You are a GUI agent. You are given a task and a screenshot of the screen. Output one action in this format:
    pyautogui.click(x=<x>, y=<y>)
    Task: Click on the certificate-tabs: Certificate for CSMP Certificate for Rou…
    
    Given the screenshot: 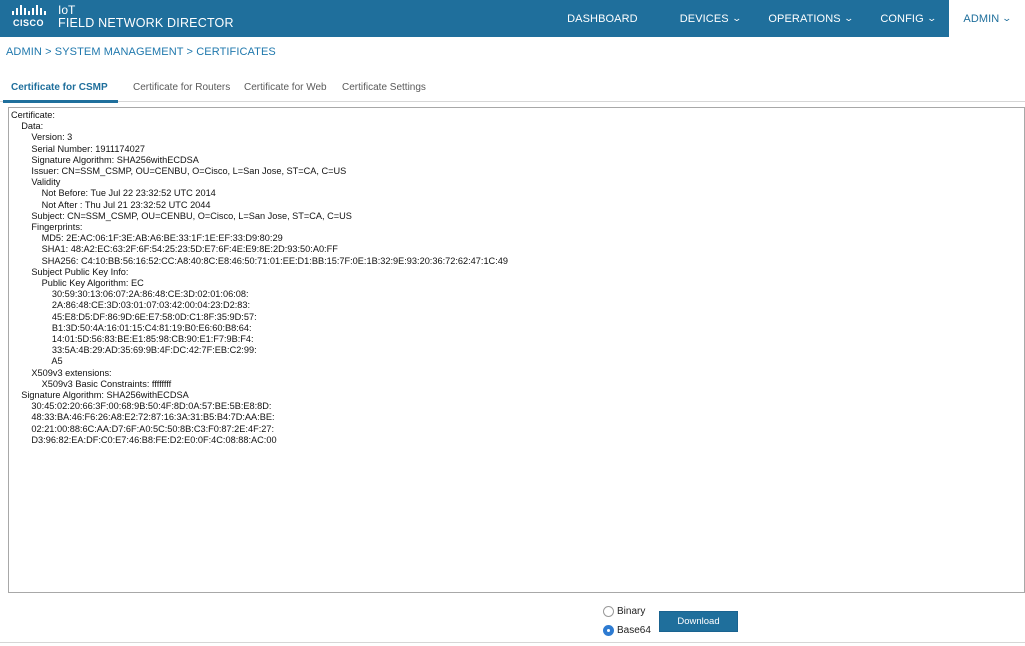 What is the action you would take?
    pyautogui.click(x=512, y=87)
    